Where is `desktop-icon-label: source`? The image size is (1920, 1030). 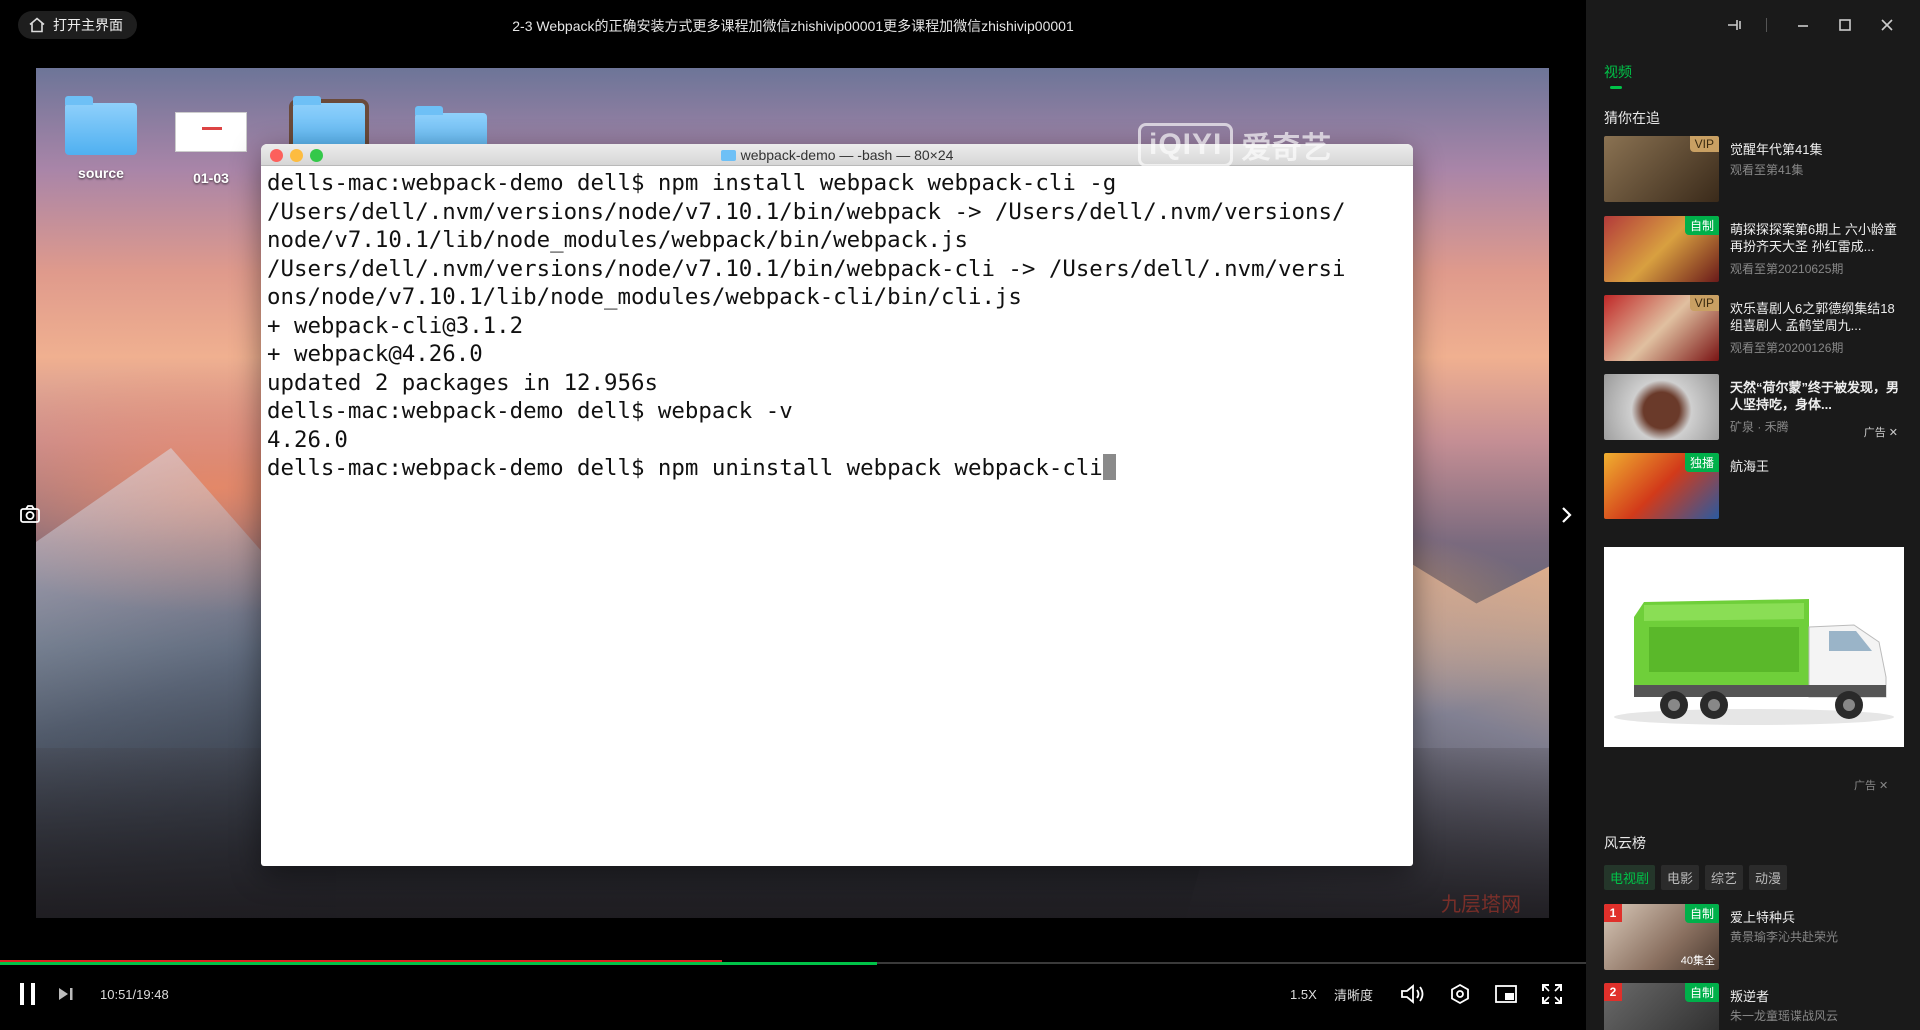
desktop-icon-label: source is located at coordinates (101, 173).